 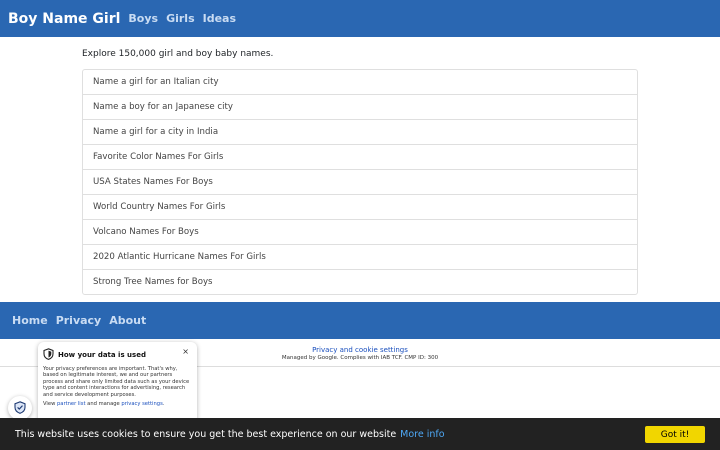 I want to click on list-item: Name a boy for an Japanese city, so click(x=360, y=107).